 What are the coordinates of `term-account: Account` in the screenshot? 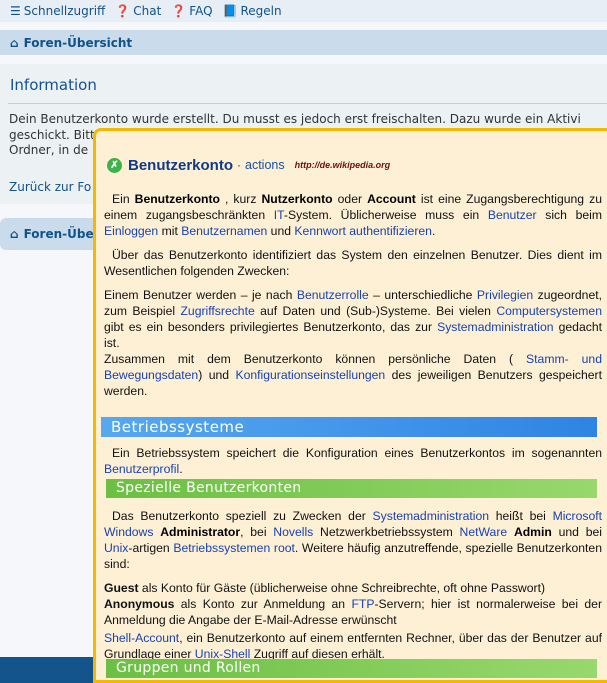 It's located at (391, 199).